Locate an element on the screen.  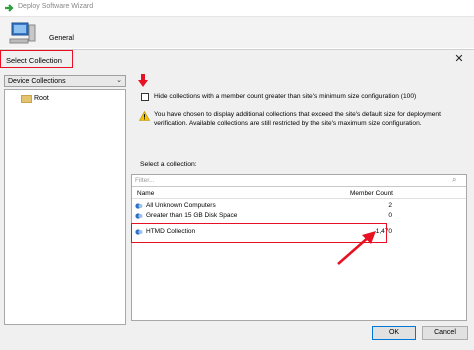
chevron-down-icon: ⌄ is located at coordinates (119, 80).